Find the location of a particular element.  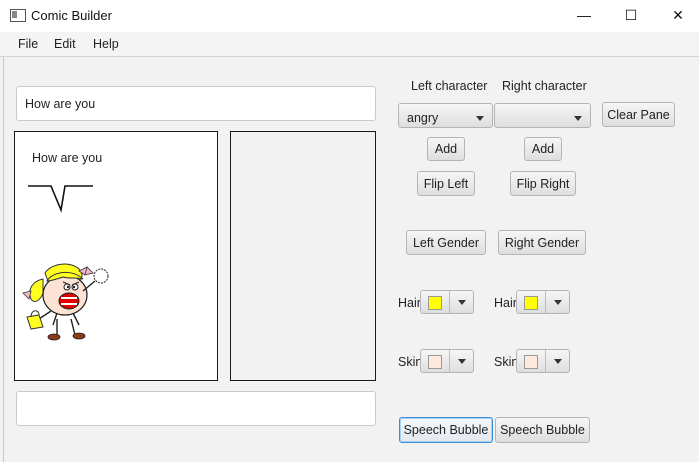

right-gender-button: Right Gender is located at coordinates (542, 242).